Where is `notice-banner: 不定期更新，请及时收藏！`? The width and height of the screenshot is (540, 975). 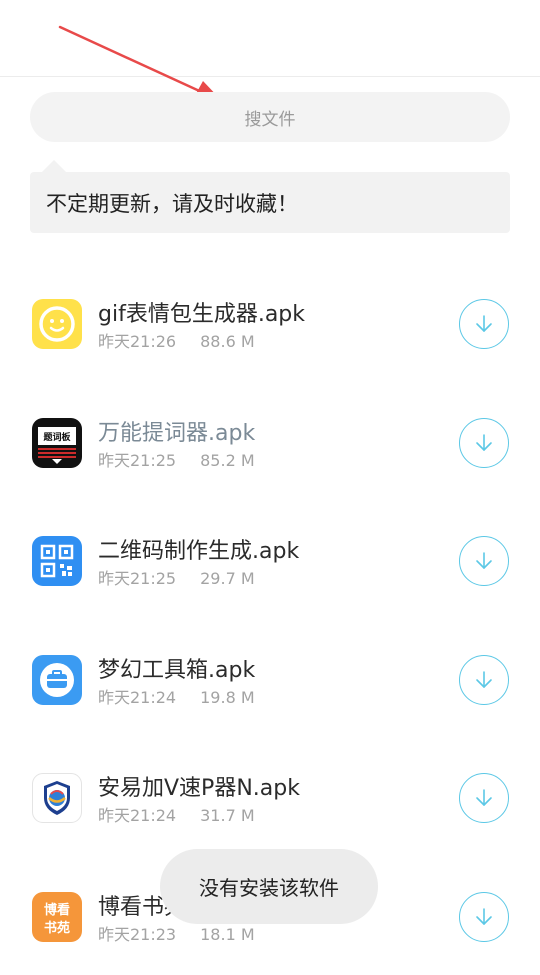
notice-banner: 不定期更新，请及时收藏！ is located at coordinates (270, 202).